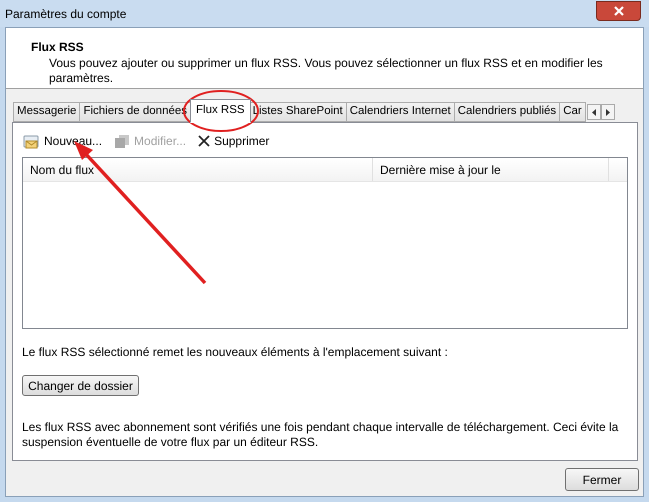 This screenshot has width=649, height=502. I want to click on location-text: Le flux RSS sélectionné remet les nouveaux éléments à l'emplacement suivant :, so click(235, 352).